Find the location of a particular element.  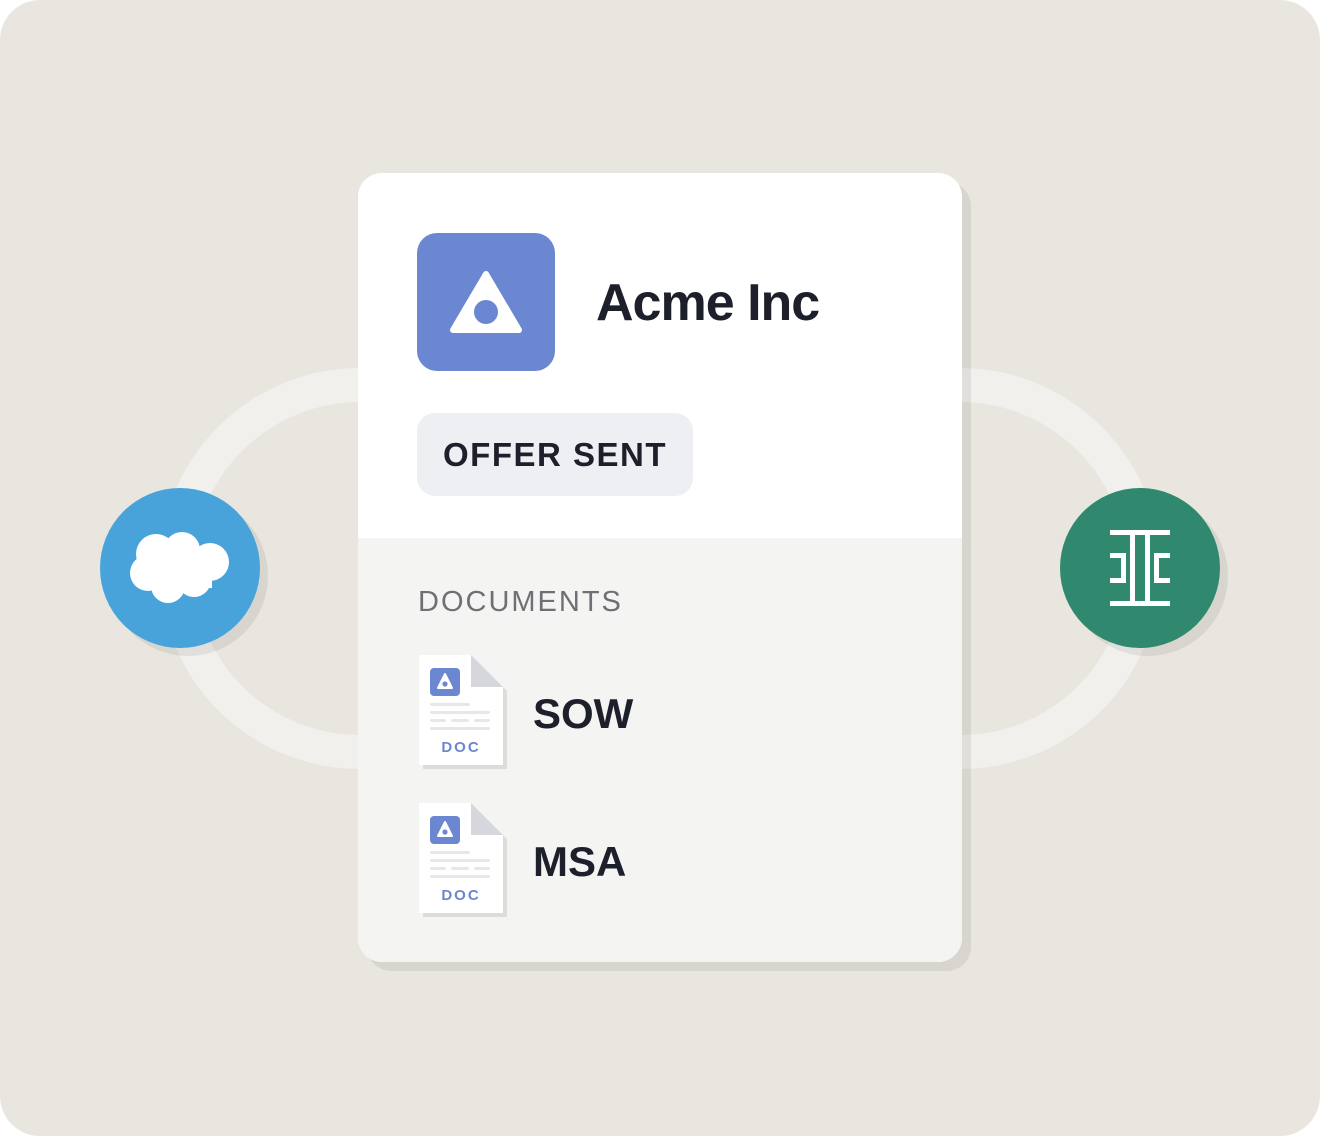

salesforce-cloud-icon is located at coordinates (179, 567).